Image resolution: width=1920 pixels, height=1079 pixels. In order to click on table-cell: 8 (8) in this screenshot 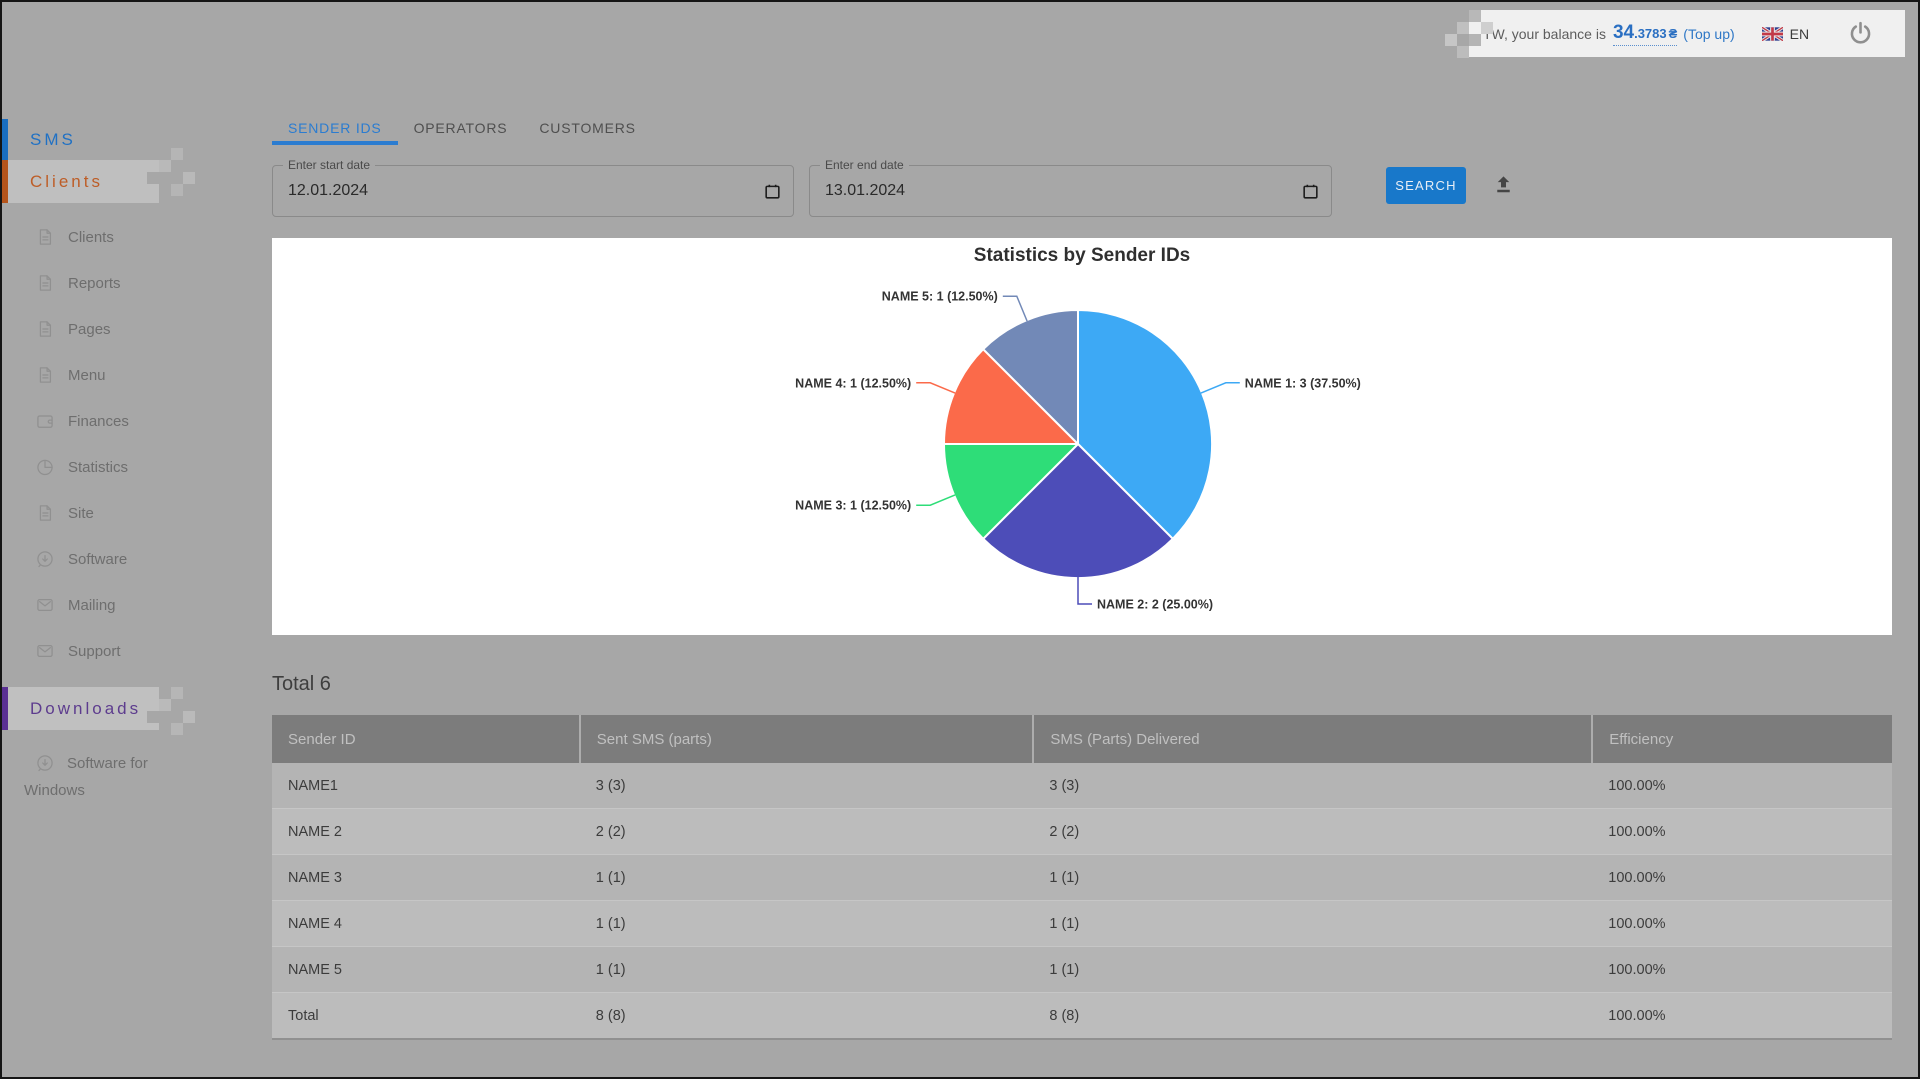, I will do `click(1313, 1015)`.